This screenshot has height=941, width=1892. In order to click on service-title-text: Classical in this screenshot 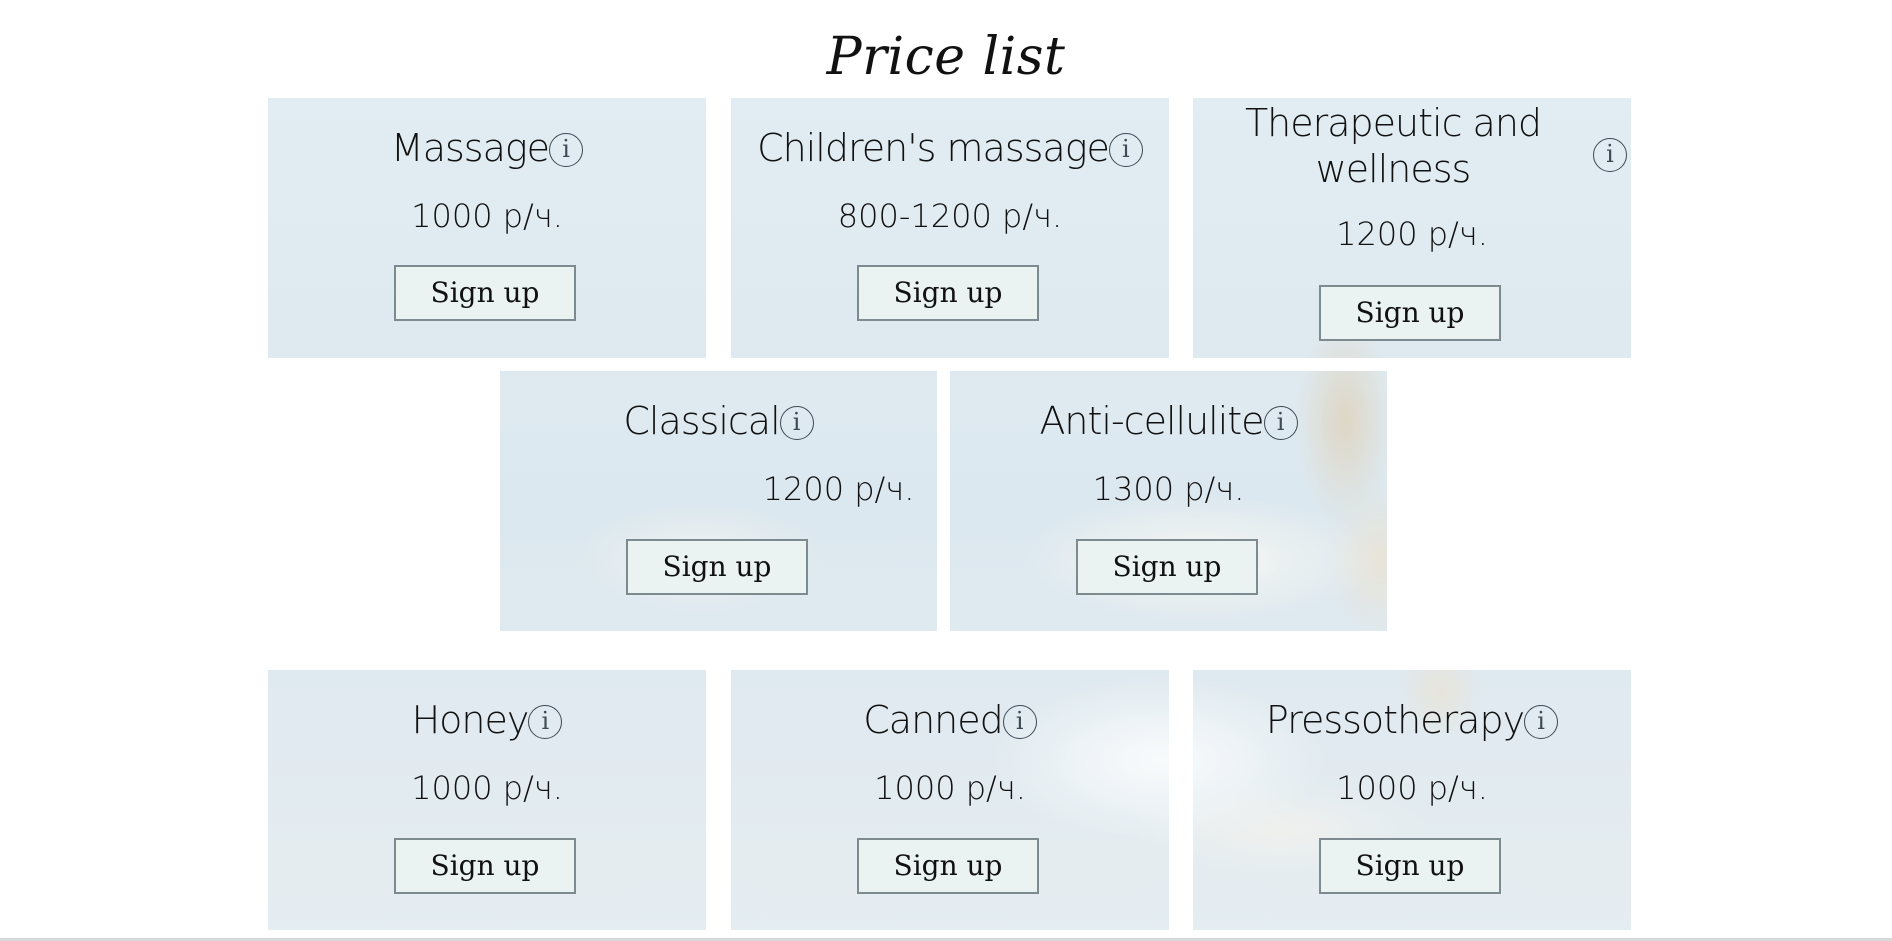, I will do `click(701, 421)`.